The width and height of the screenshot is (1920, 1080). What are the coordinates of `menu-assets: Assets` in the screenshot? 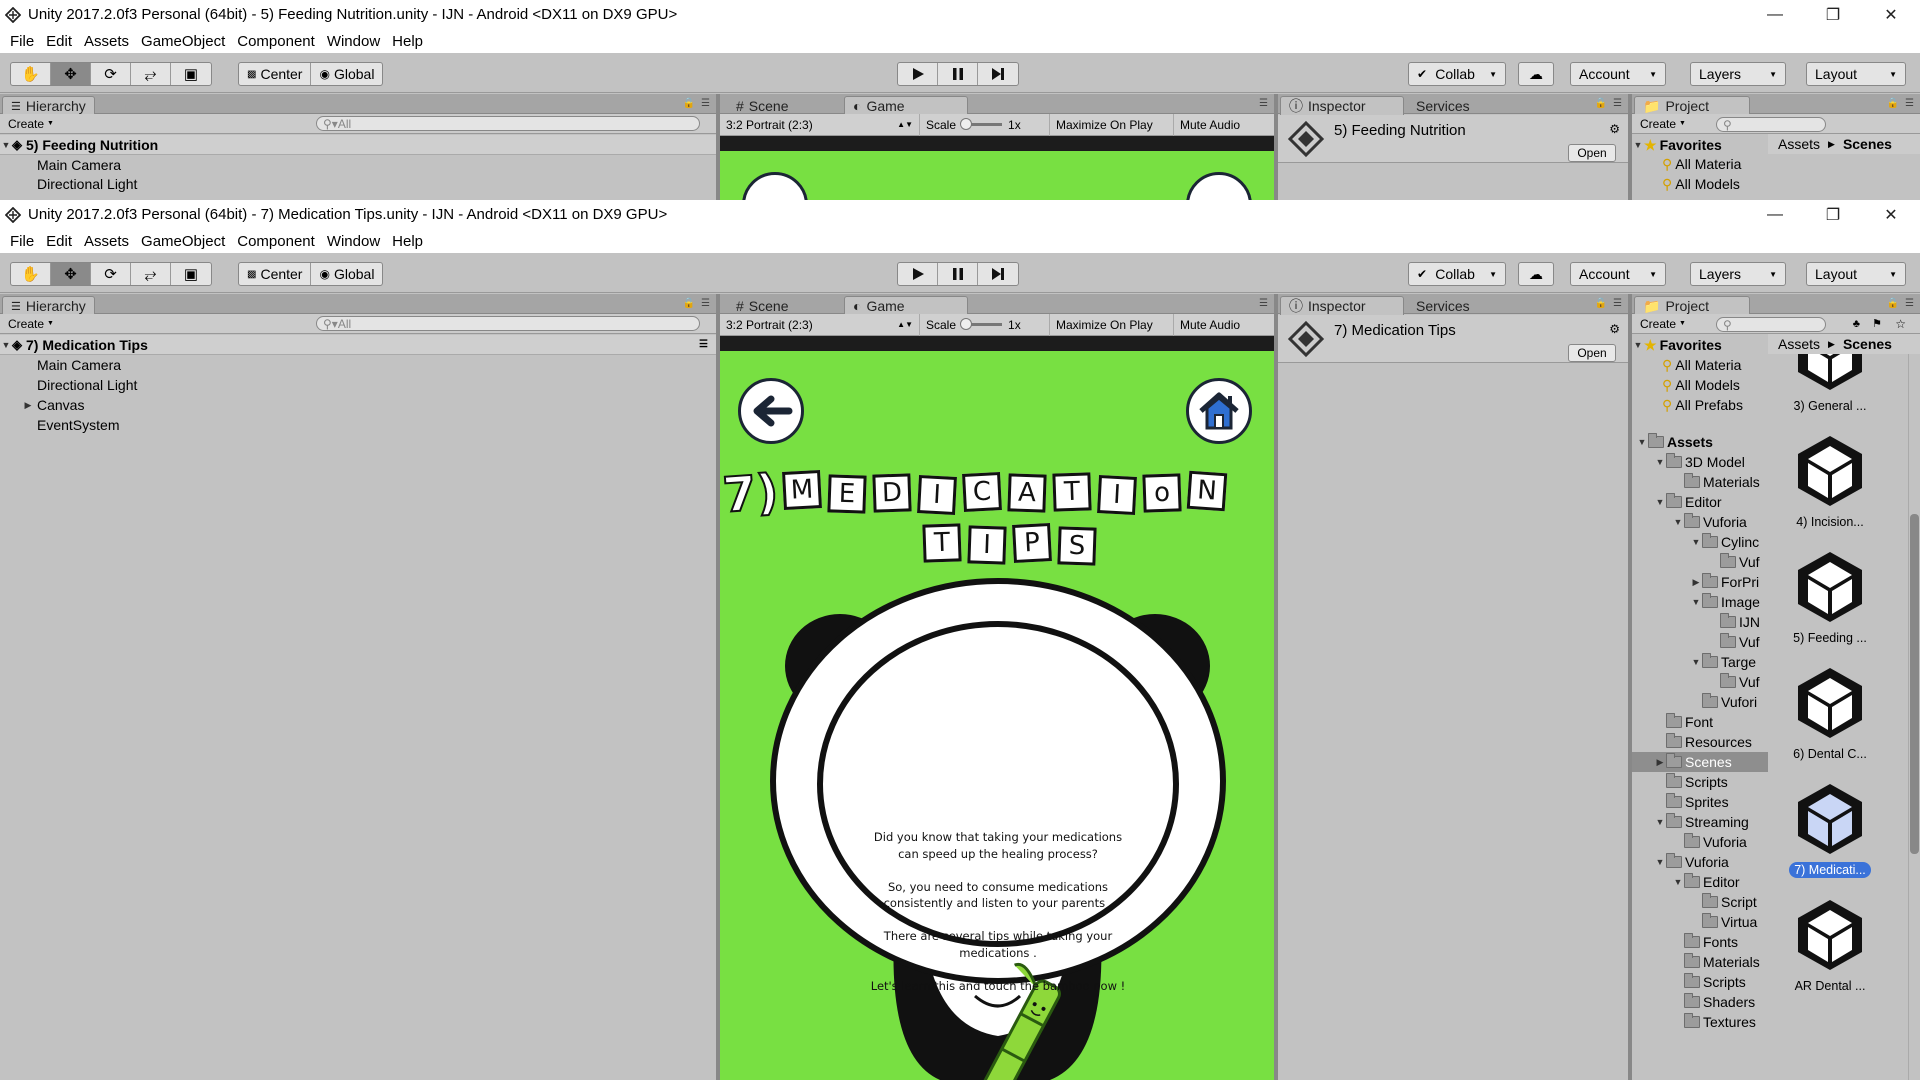 It's located at (106, 241).